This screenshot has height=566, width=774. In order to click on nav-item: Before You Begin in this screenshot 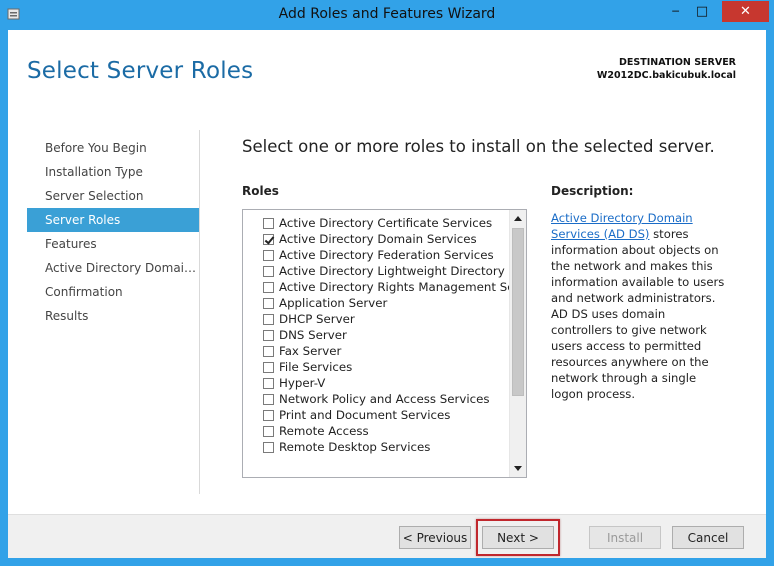, I will do `click(113, 148)`.